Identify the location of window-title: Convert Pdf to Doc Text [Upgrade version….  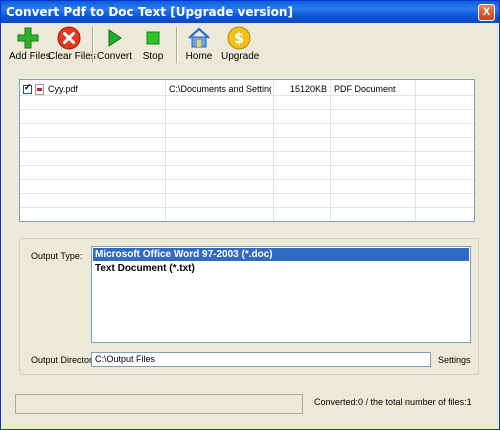
(149, 12).